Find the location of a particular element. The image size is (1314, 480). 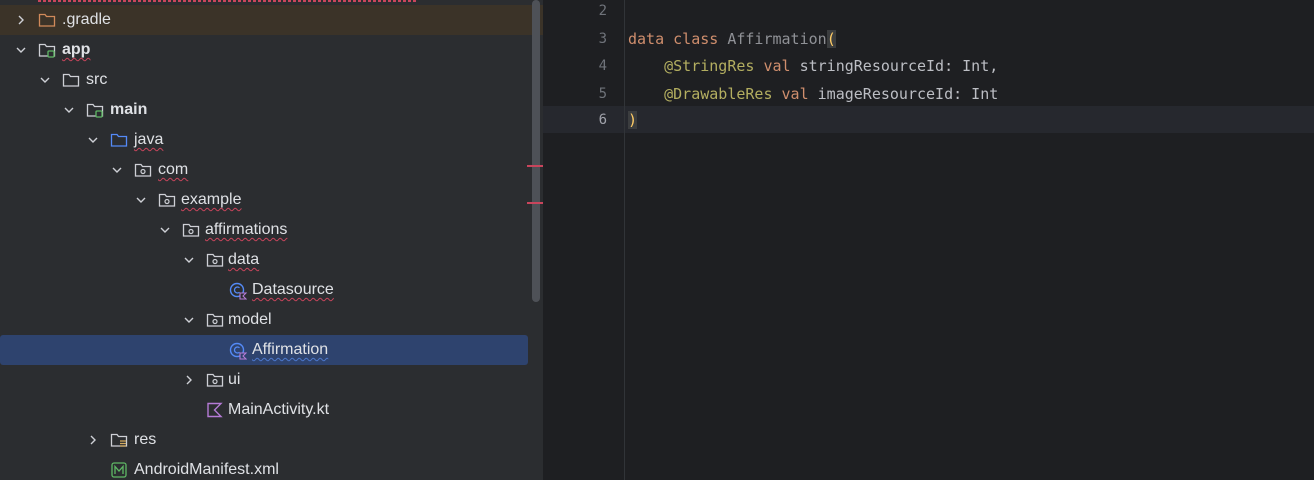

parameter-name: imageResourceId is located at coordinates (885, 94).